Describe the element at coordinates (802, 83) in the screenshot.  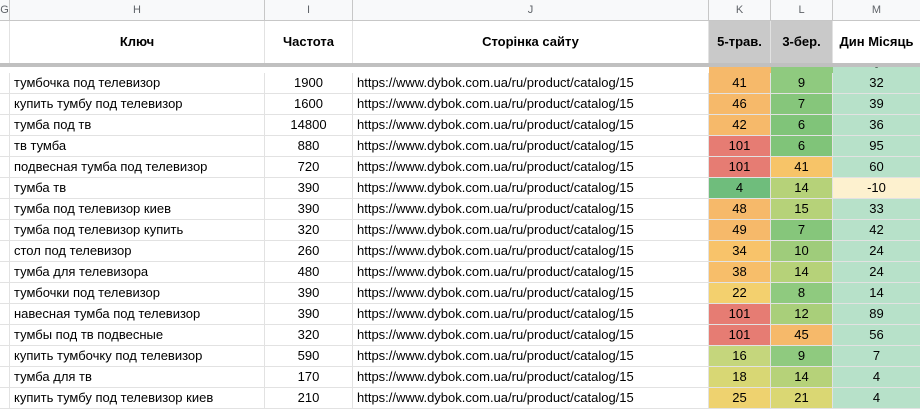
I see `cell-position-l: 9` at that location.